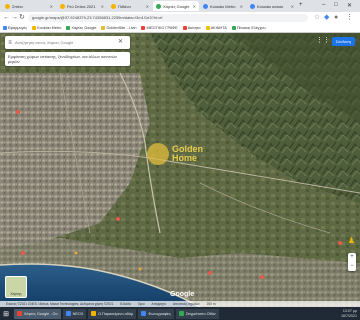 The height and width of the screenshot is (320, 360). What do you see at coordinates (349, 311) in the screenshot?
I see `clock-time: 13:07 μμ` at bounding box center [349, 311].